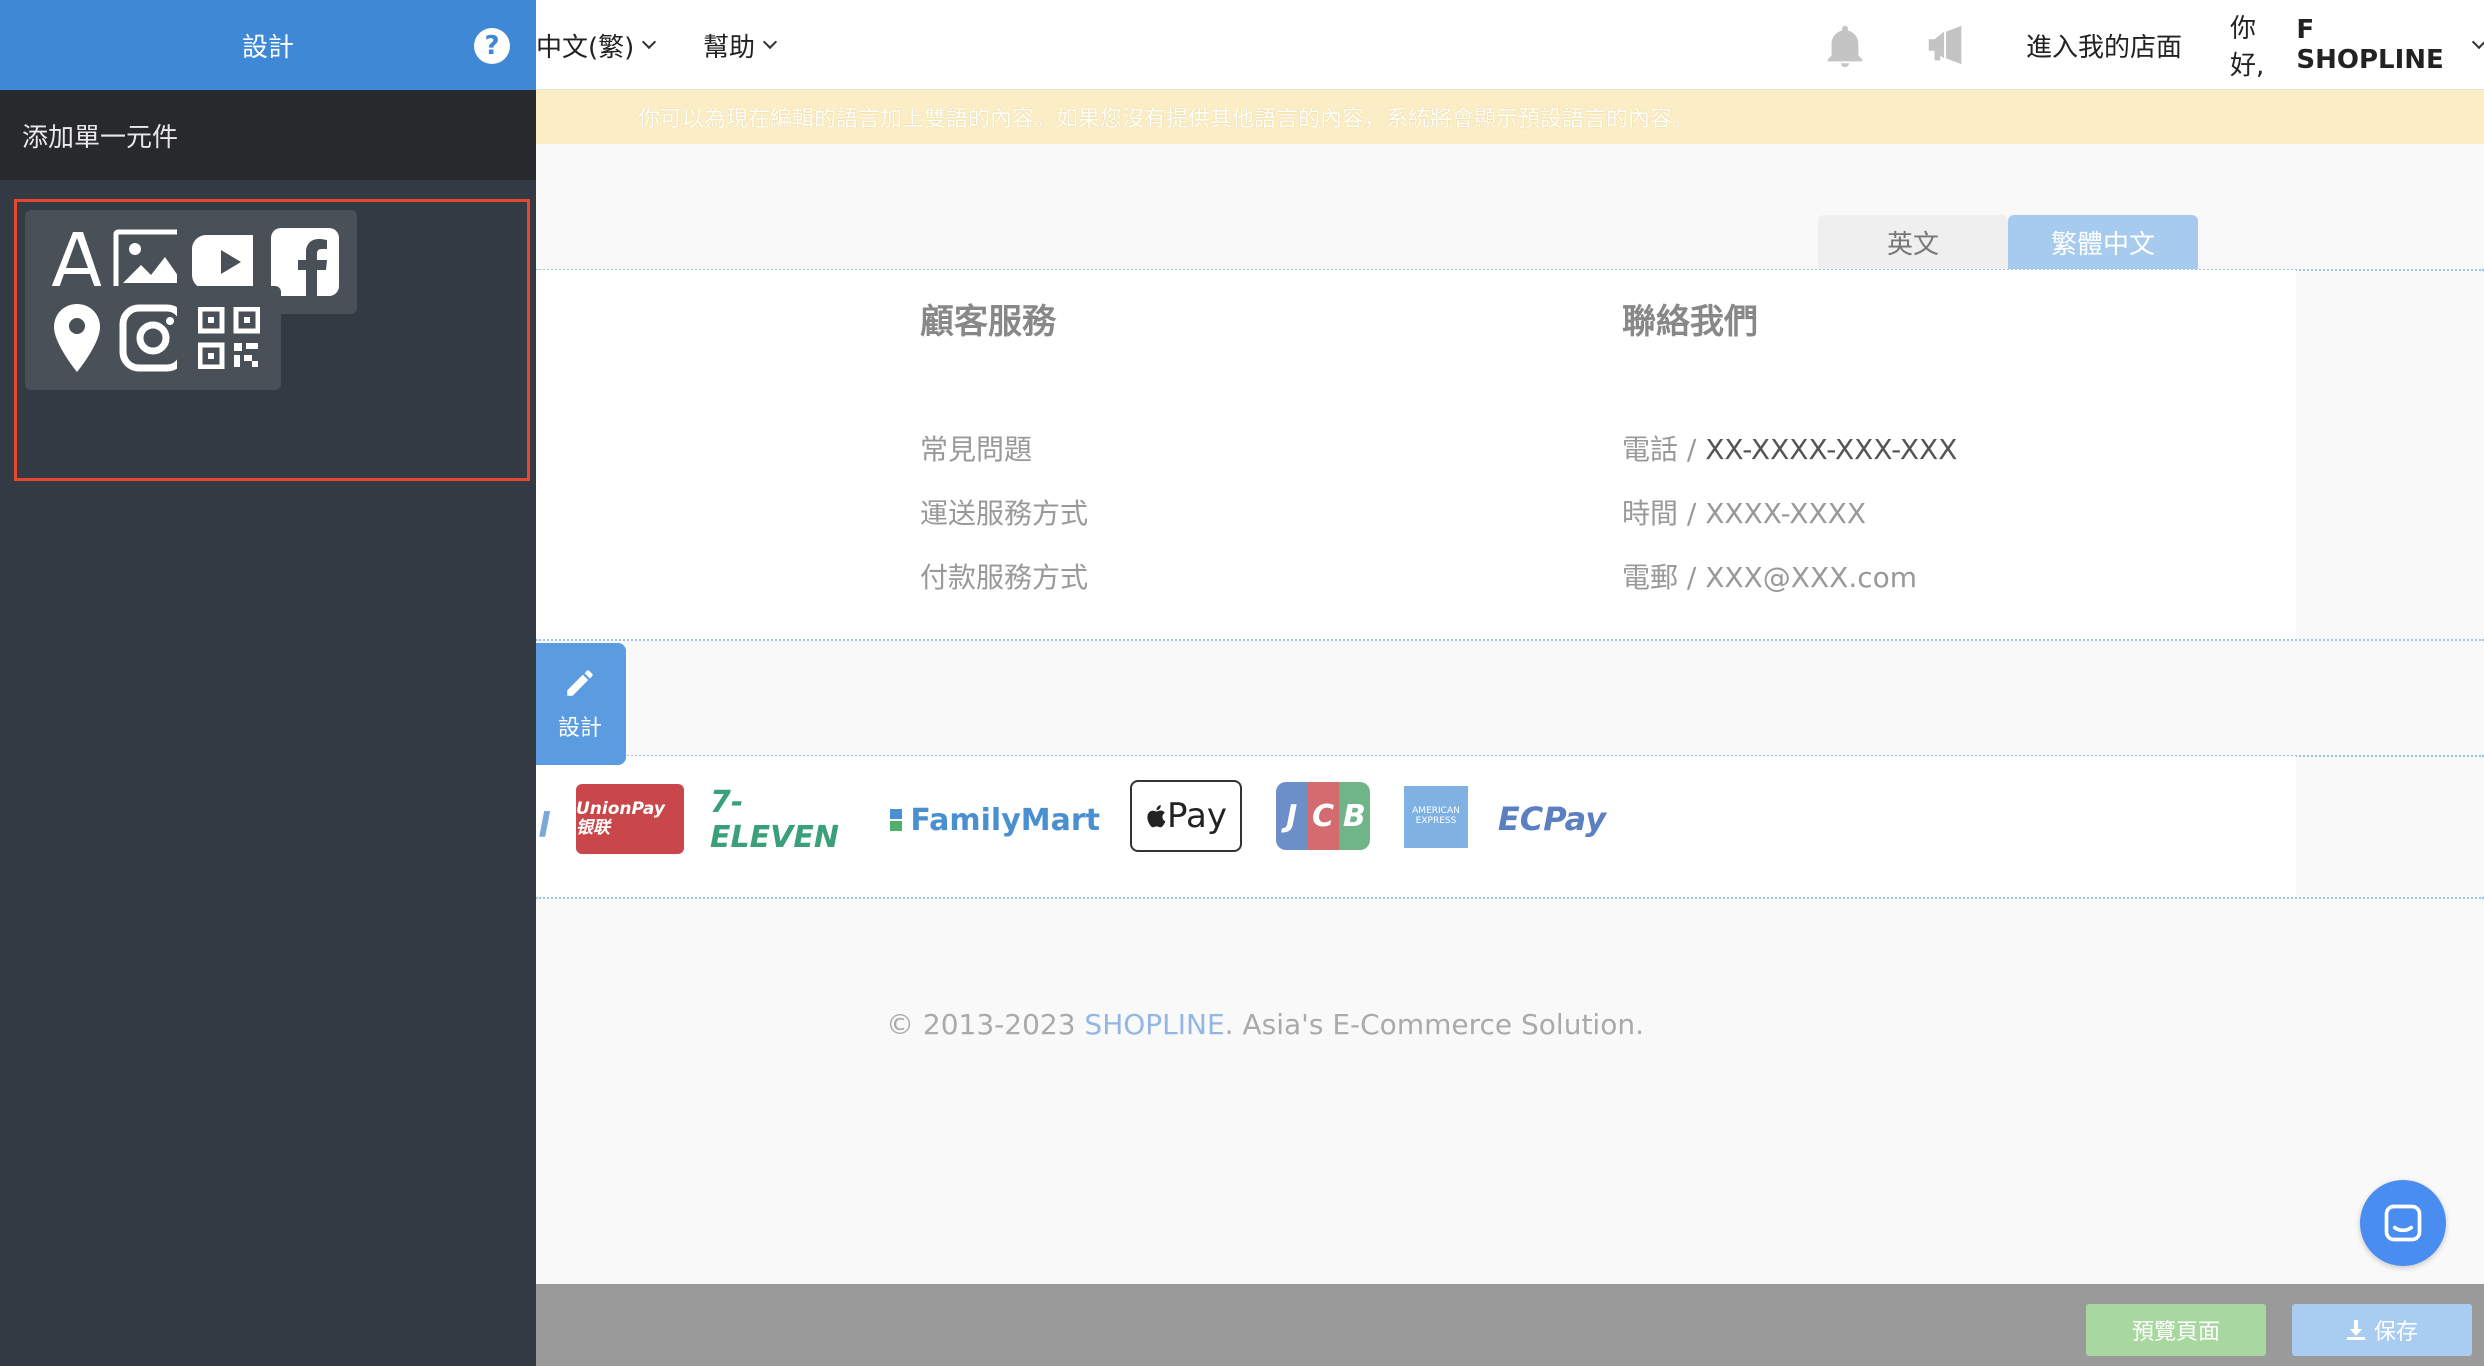  What do you see at coordinates (988, 322) in the screenshot?
I see `customer-service-title: 顧客服務` at bounding box center [988, 322].